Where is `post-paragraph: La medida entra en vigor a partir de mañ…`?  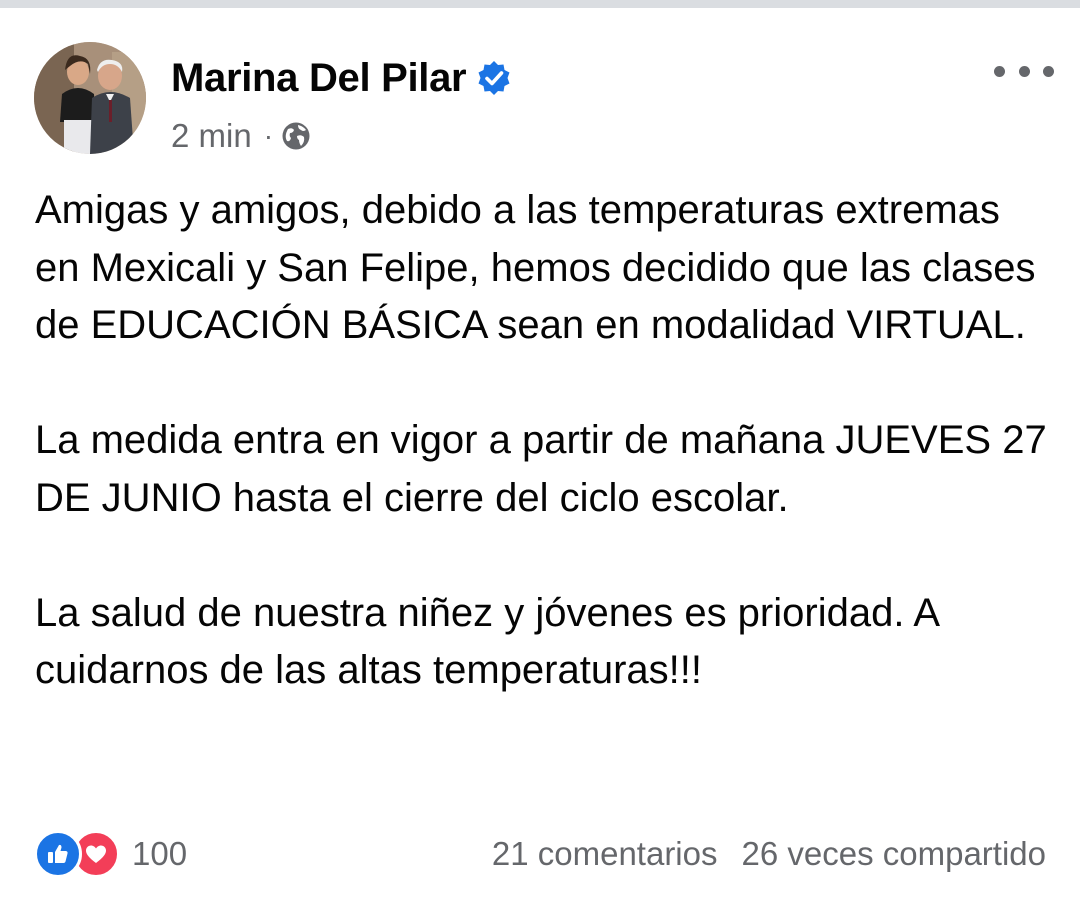
post-paragraph: La medida entra en vigor a partir de mañ… is located at coordinates (541, 469).